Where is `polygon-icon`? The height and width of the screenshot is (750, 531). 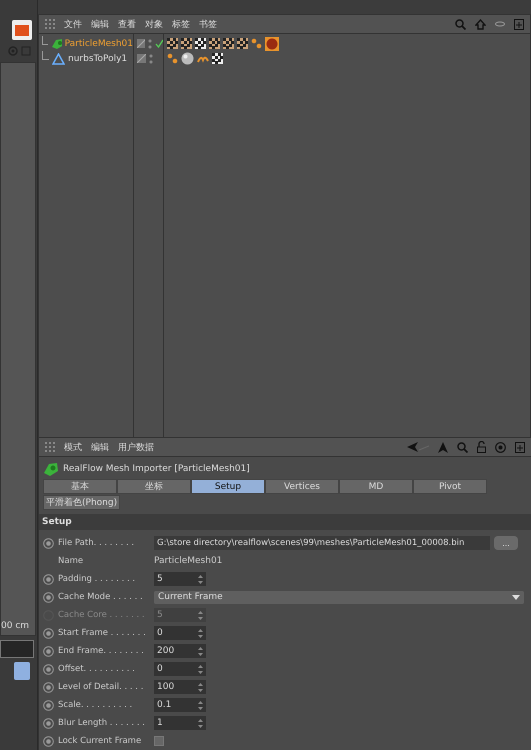
polygon-icon is located at coordinates (58, 58).